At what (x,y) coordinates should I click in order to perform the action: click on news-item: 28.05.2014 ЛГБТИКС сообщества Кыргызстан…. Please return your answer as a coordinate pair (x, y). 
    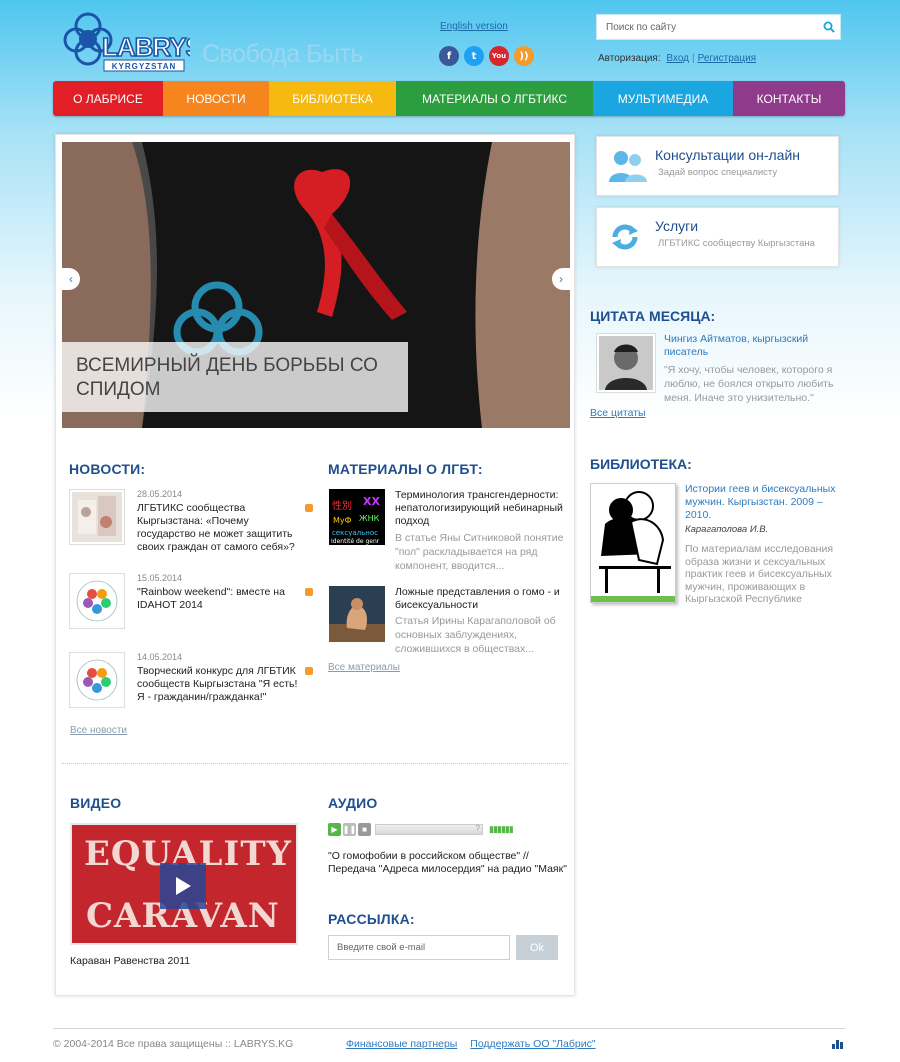
    Looking at the image, I should click on (191, 524).